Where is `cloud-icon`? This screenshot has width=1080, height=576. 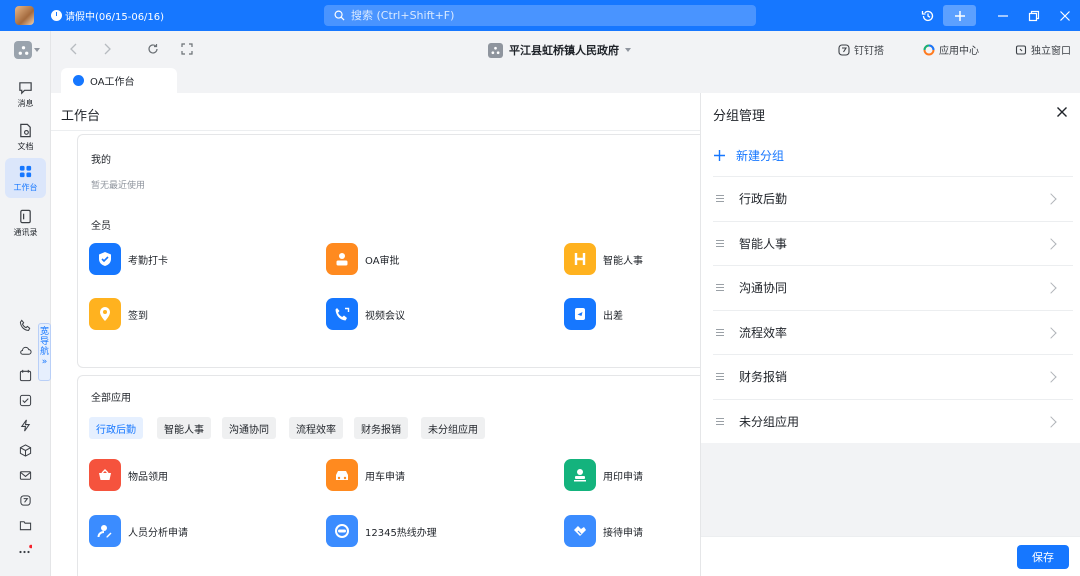
cloud-icon is located at coordinates (25, 350).